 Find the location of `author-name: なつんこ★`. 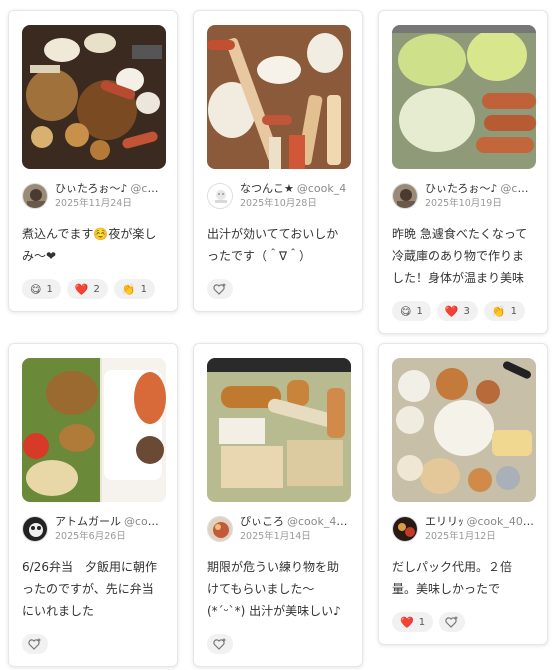

author-name: なつんこ★ is located at coordinates (267, 188).